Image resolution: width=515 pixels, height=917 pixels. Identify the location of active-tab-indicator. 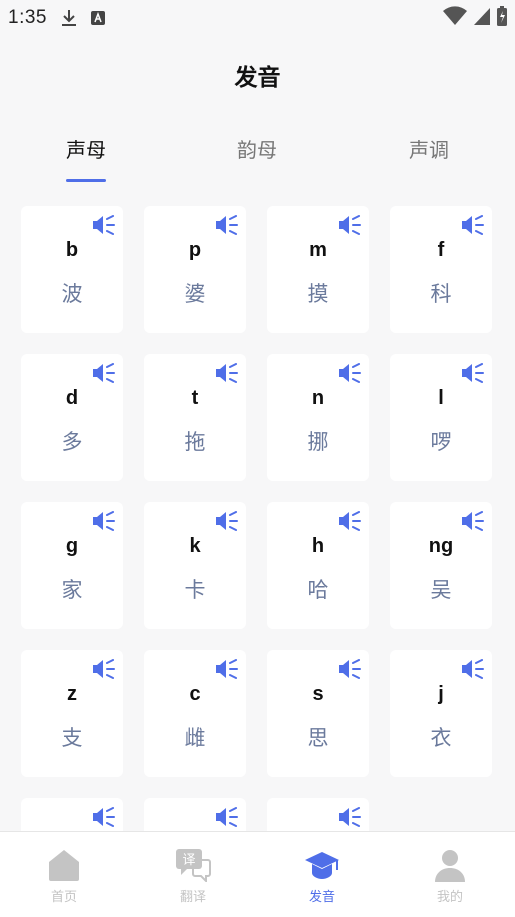
(86, 180).